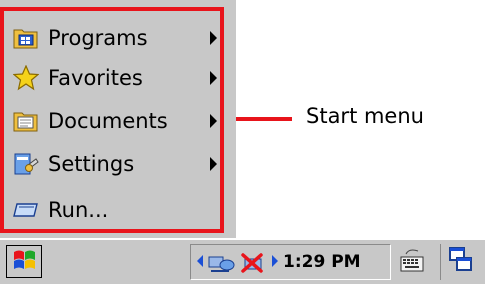 Image resolution: width=485 pixels, height=284 pixels. I want to click on menu-item-settings: Settings, so click(115, 164).